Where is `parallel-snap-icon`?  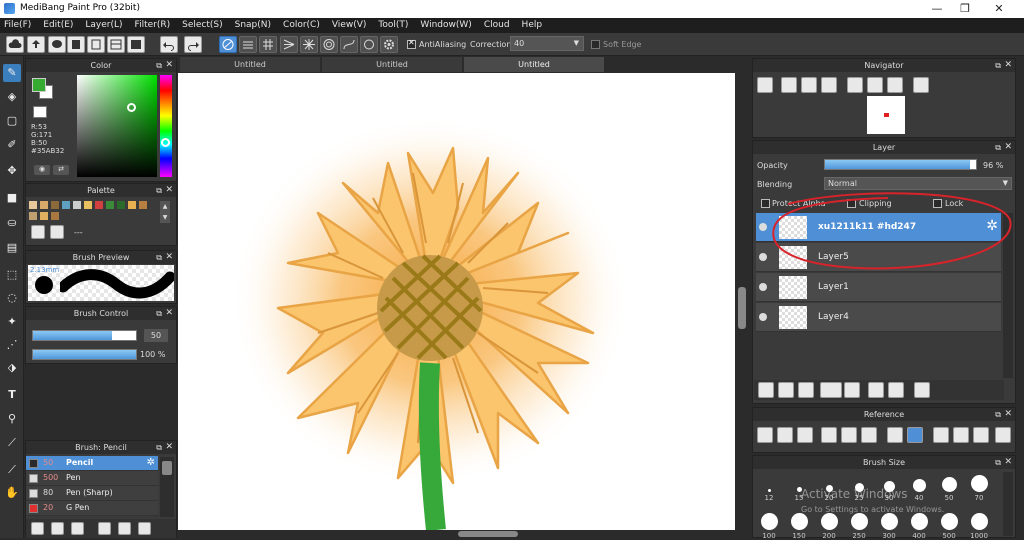
parallel-snap-icon is located at coordinates (248, 44).